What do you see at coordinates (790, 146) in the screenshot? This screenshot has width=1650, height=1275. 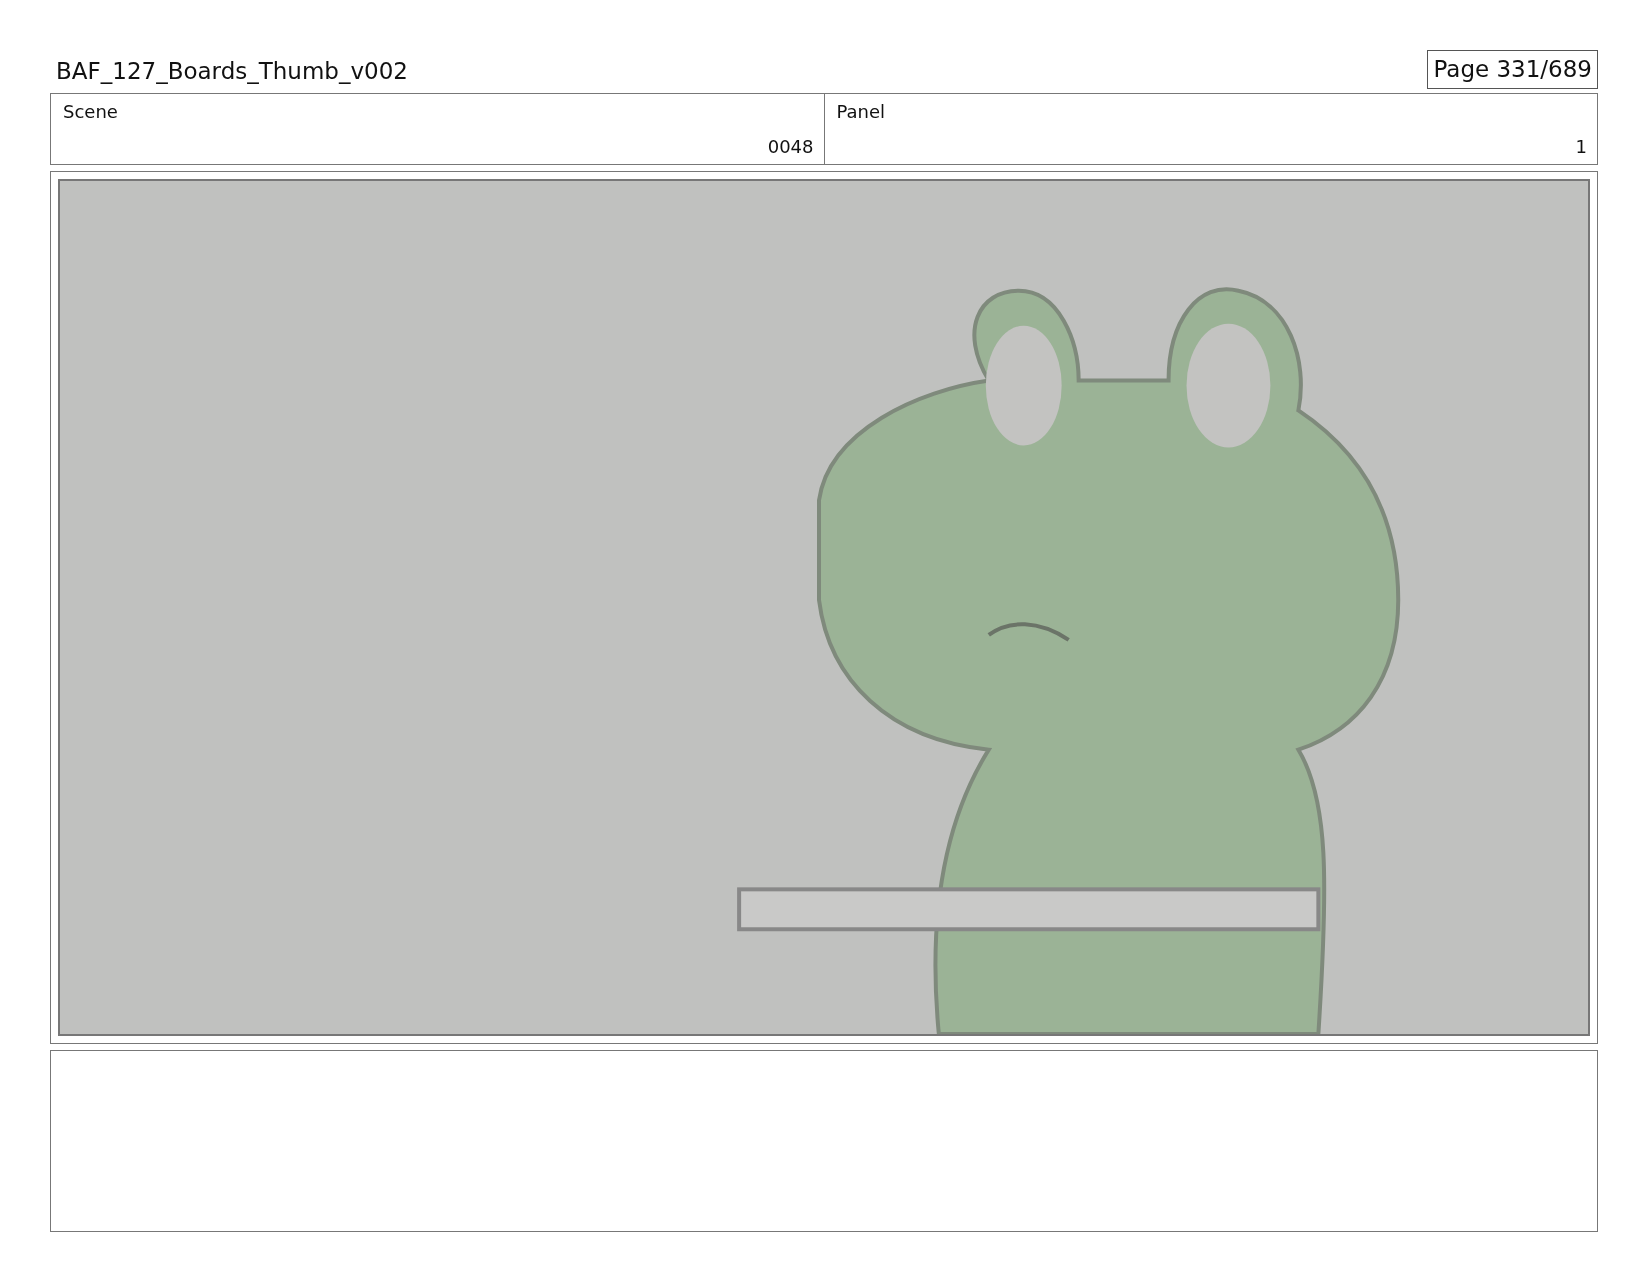 I see `field-value: 0048` at bounding box center [790, 146].